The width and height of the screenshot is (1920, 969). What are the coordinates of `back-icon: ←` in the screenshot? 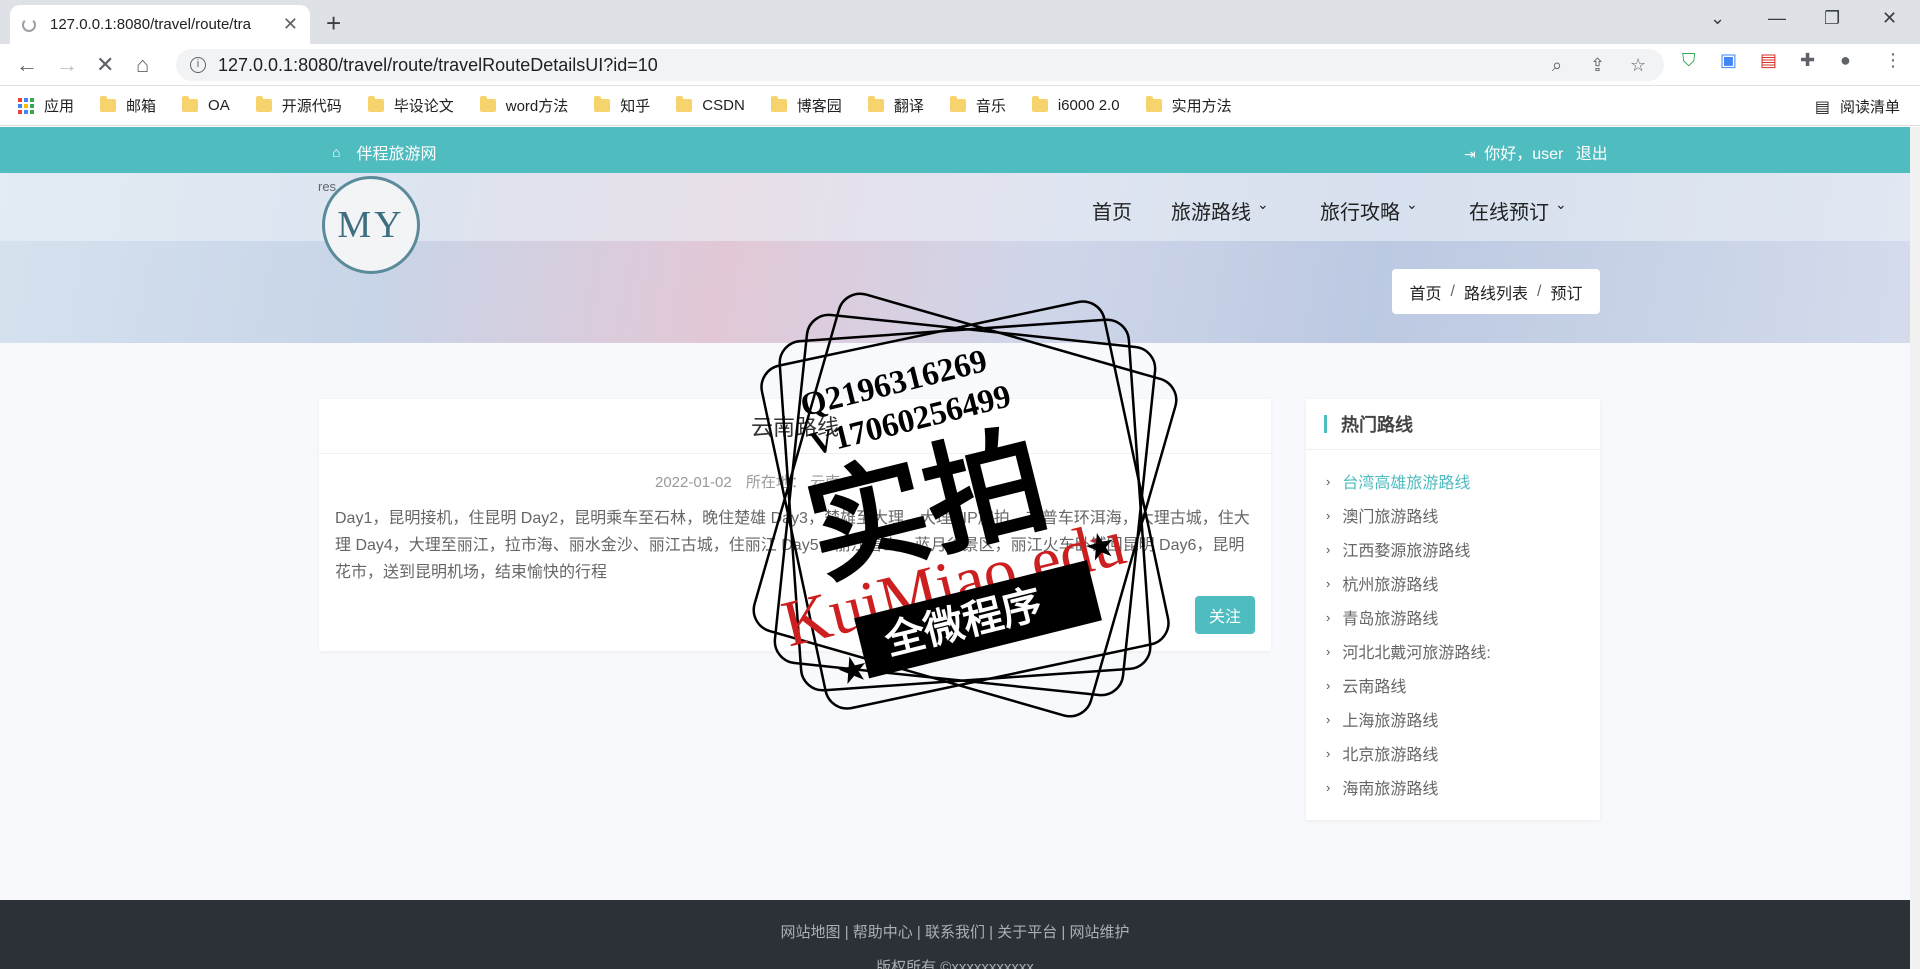 It's located at (27, 65).